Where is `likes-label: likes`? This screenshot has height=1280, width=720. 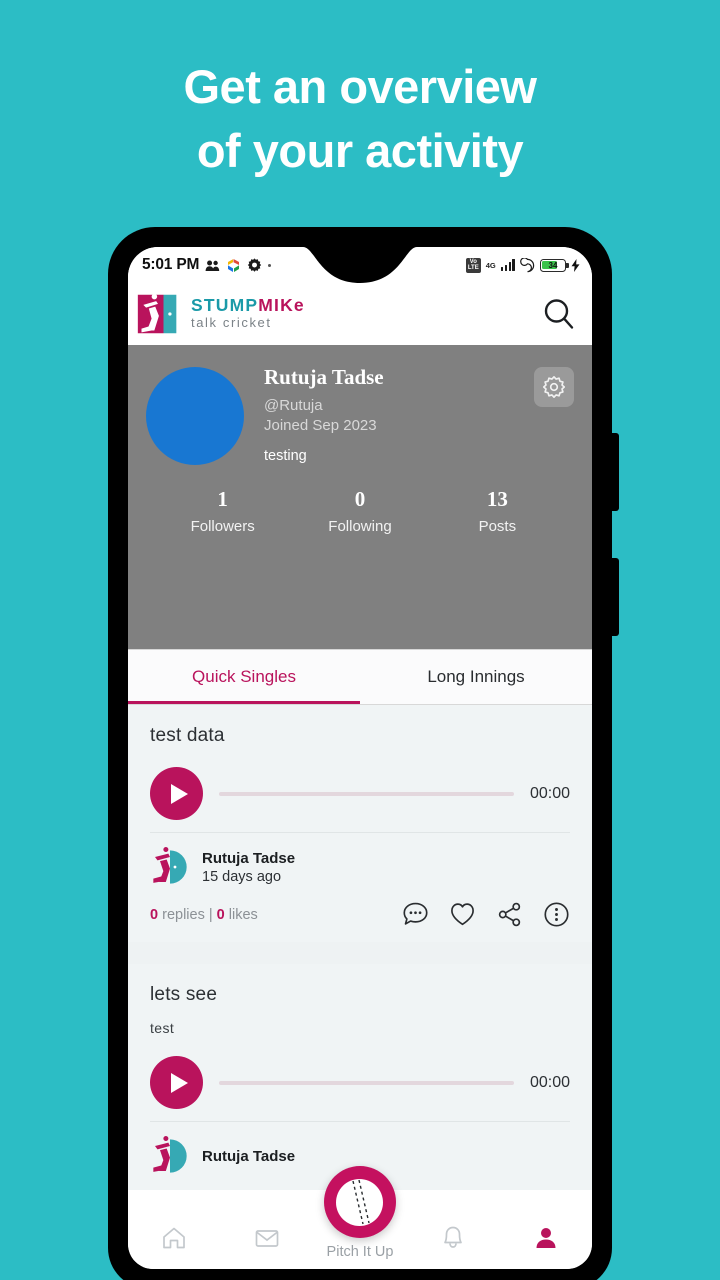
likes-label: likes is located at coordinates (243, 914).